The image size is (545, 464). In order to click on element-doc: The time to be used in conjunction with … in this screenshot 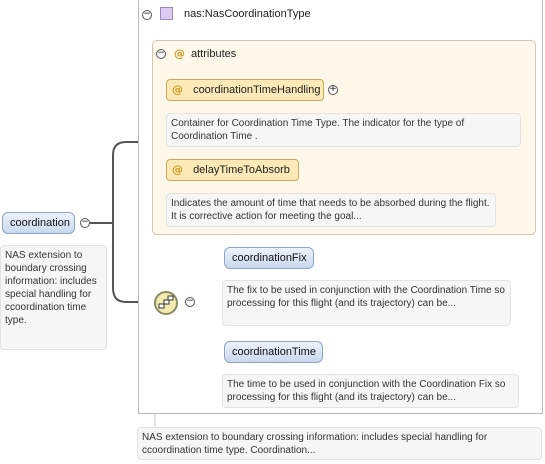, I will do `click(370, 391)`.